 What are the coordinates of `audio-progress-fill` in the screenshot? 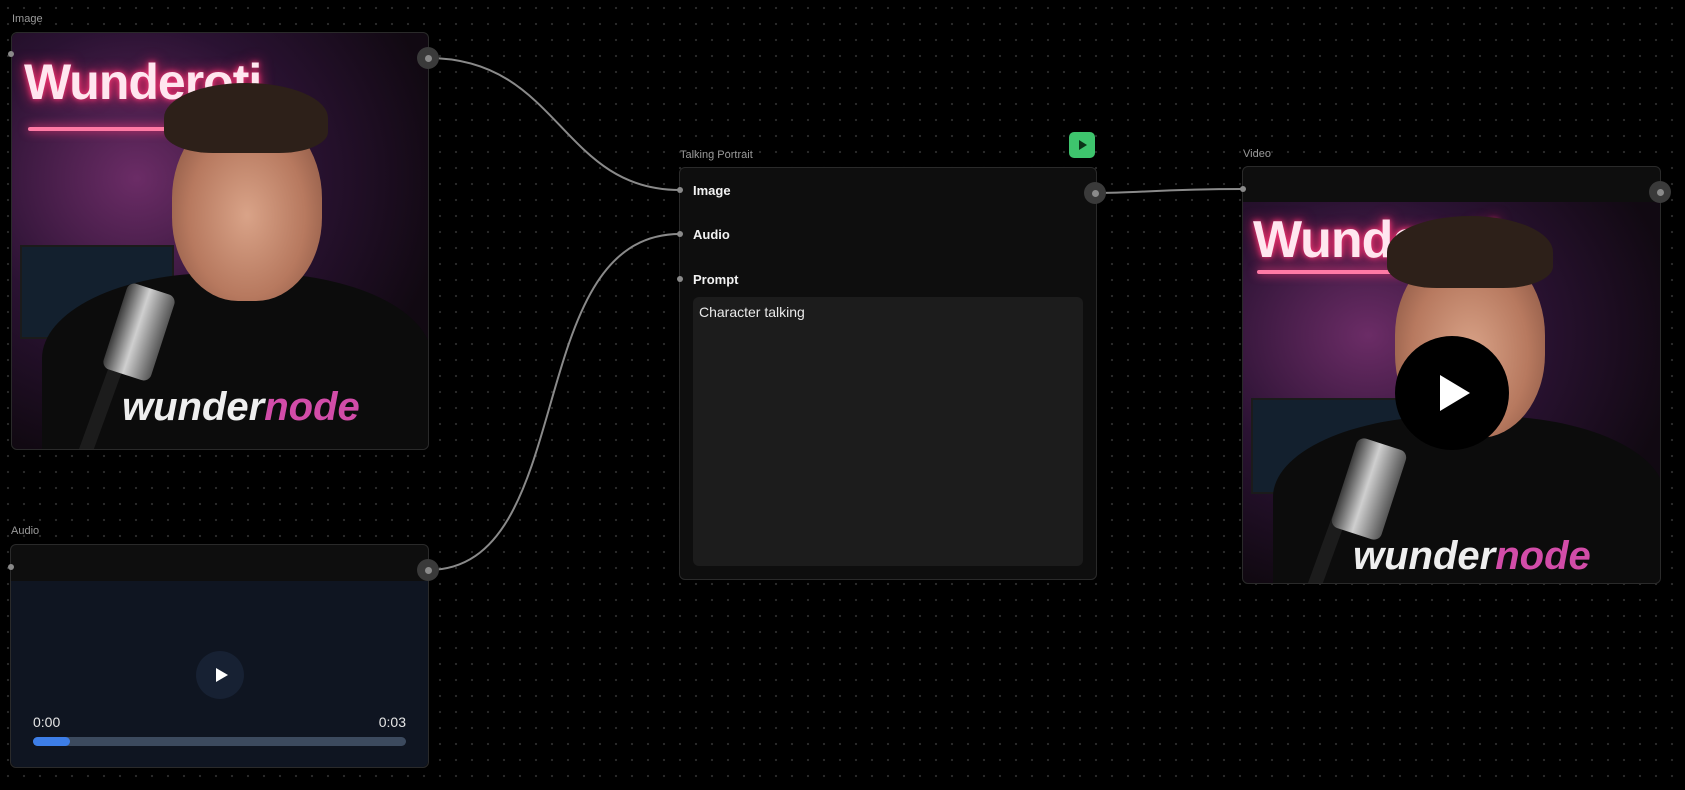 It's located at (52, 741).